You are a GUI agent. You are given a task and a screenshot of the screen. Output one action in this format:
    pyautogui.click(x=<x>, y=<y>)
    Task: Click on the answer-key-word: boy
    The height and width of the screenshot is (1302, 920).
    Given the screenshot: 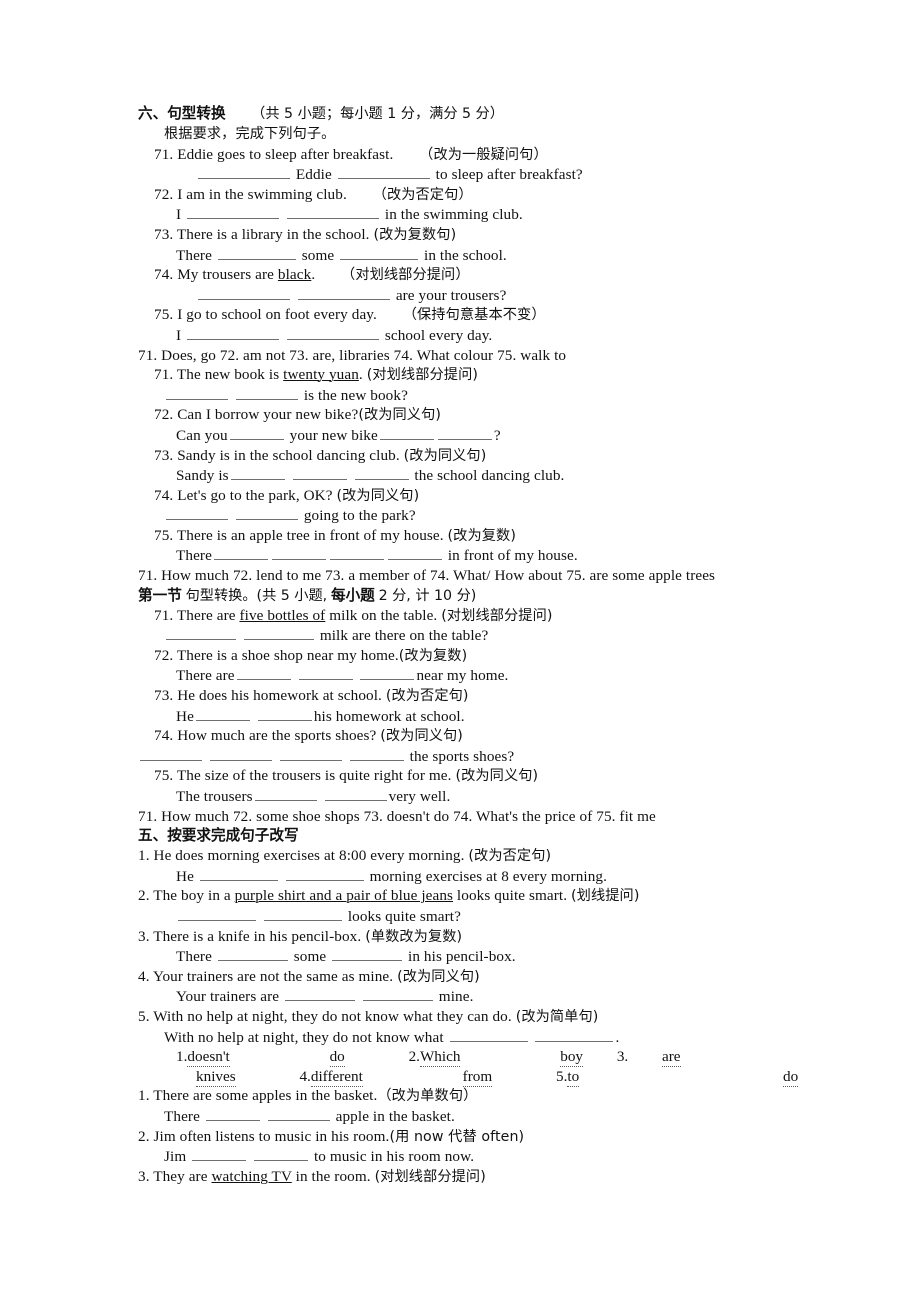 What is the action you would take?
    pyautogui.click(x=572, y=1058)
    